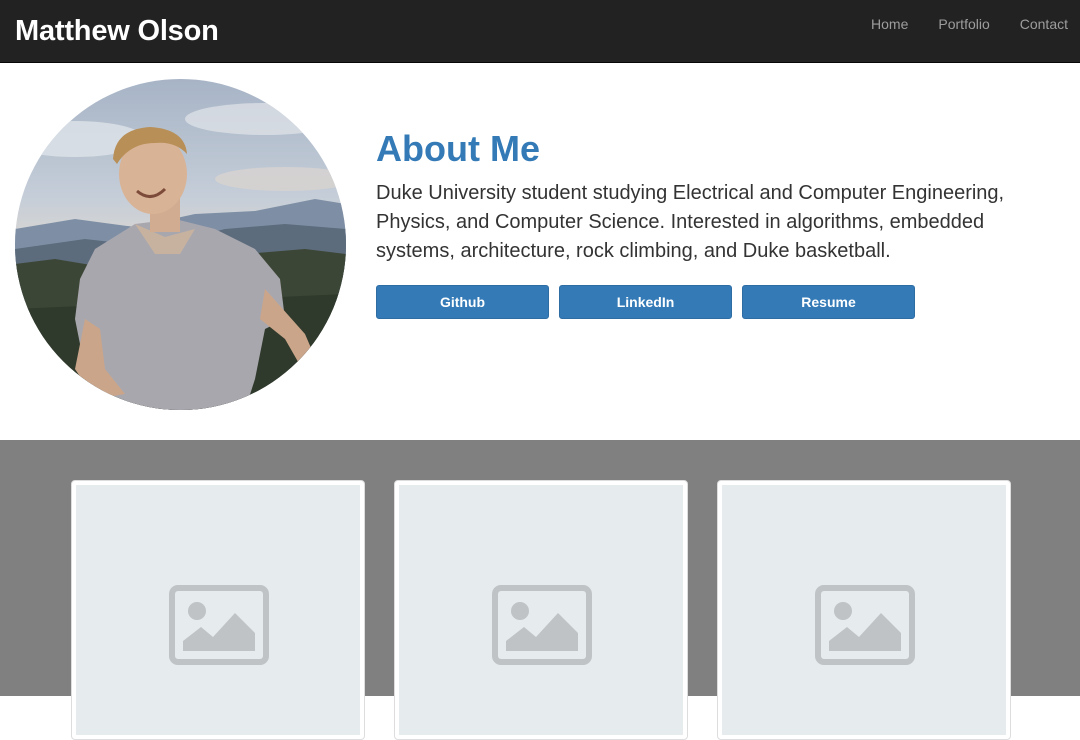  Describe the element at coordinates (462, 302) in the screenshot. I see `github-button: Github` at that location.